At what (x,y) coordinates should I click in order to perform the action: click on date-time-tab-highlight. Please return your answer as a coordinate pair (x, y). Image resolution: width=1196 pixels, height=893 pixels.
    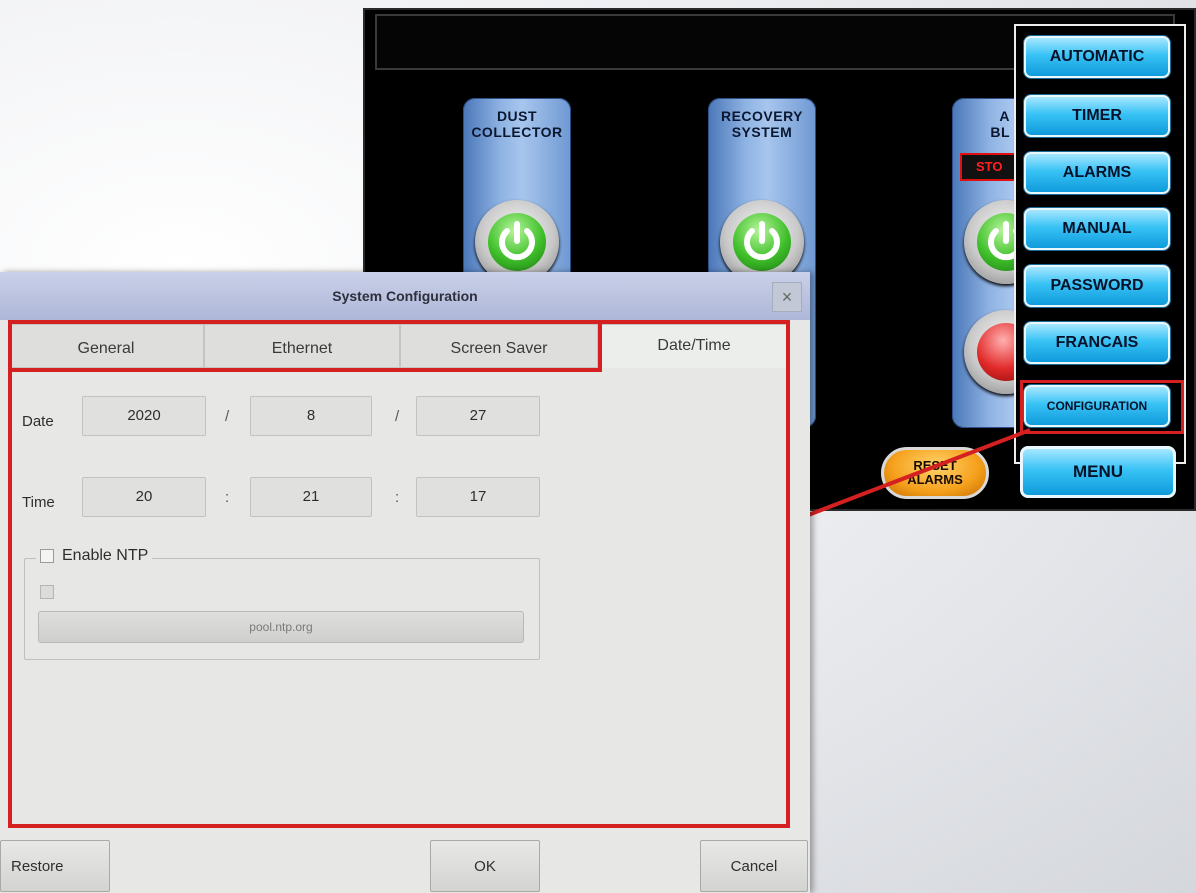
    Looking at the image, I should click on (694, 346).